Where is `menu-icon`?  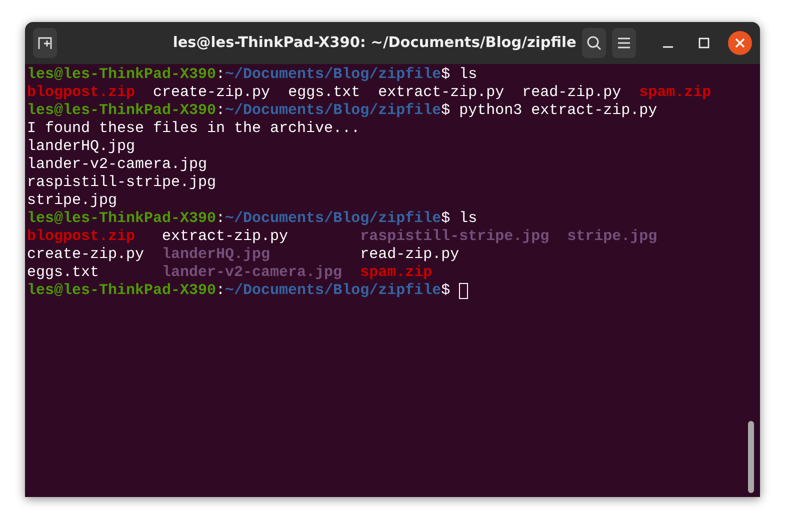
menu-icon is located at coordinates (624, 43).